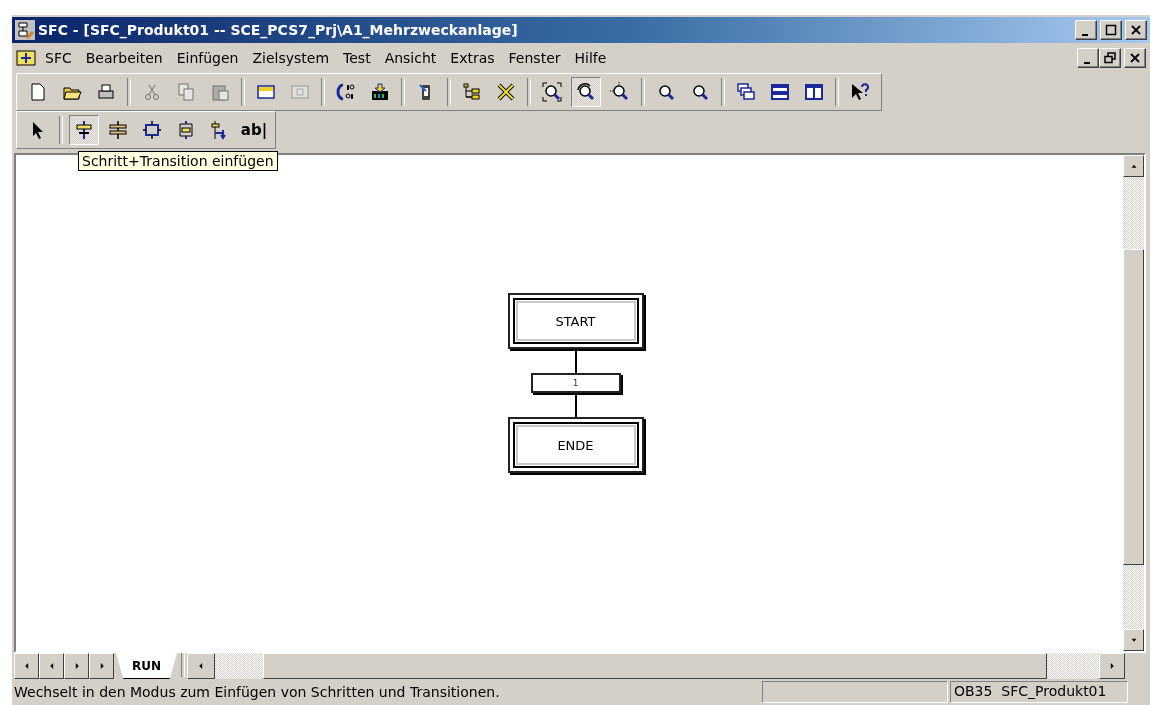  What do you see at coordinates (291, 58) in the screenshot?
I see `menu-item: Zielsystem` at bounding box center [291, 58].